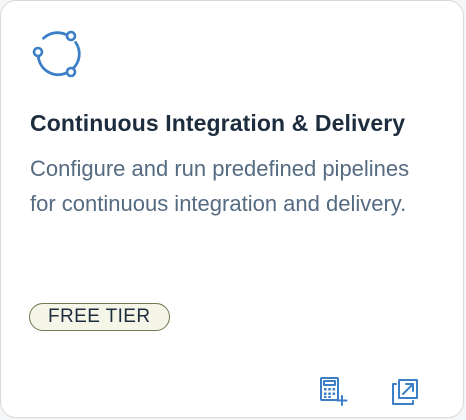  Describe the element at coordinates (218, 123) in the screenshot. I see `card-title: Continuous Integration & Delivery` at that location.